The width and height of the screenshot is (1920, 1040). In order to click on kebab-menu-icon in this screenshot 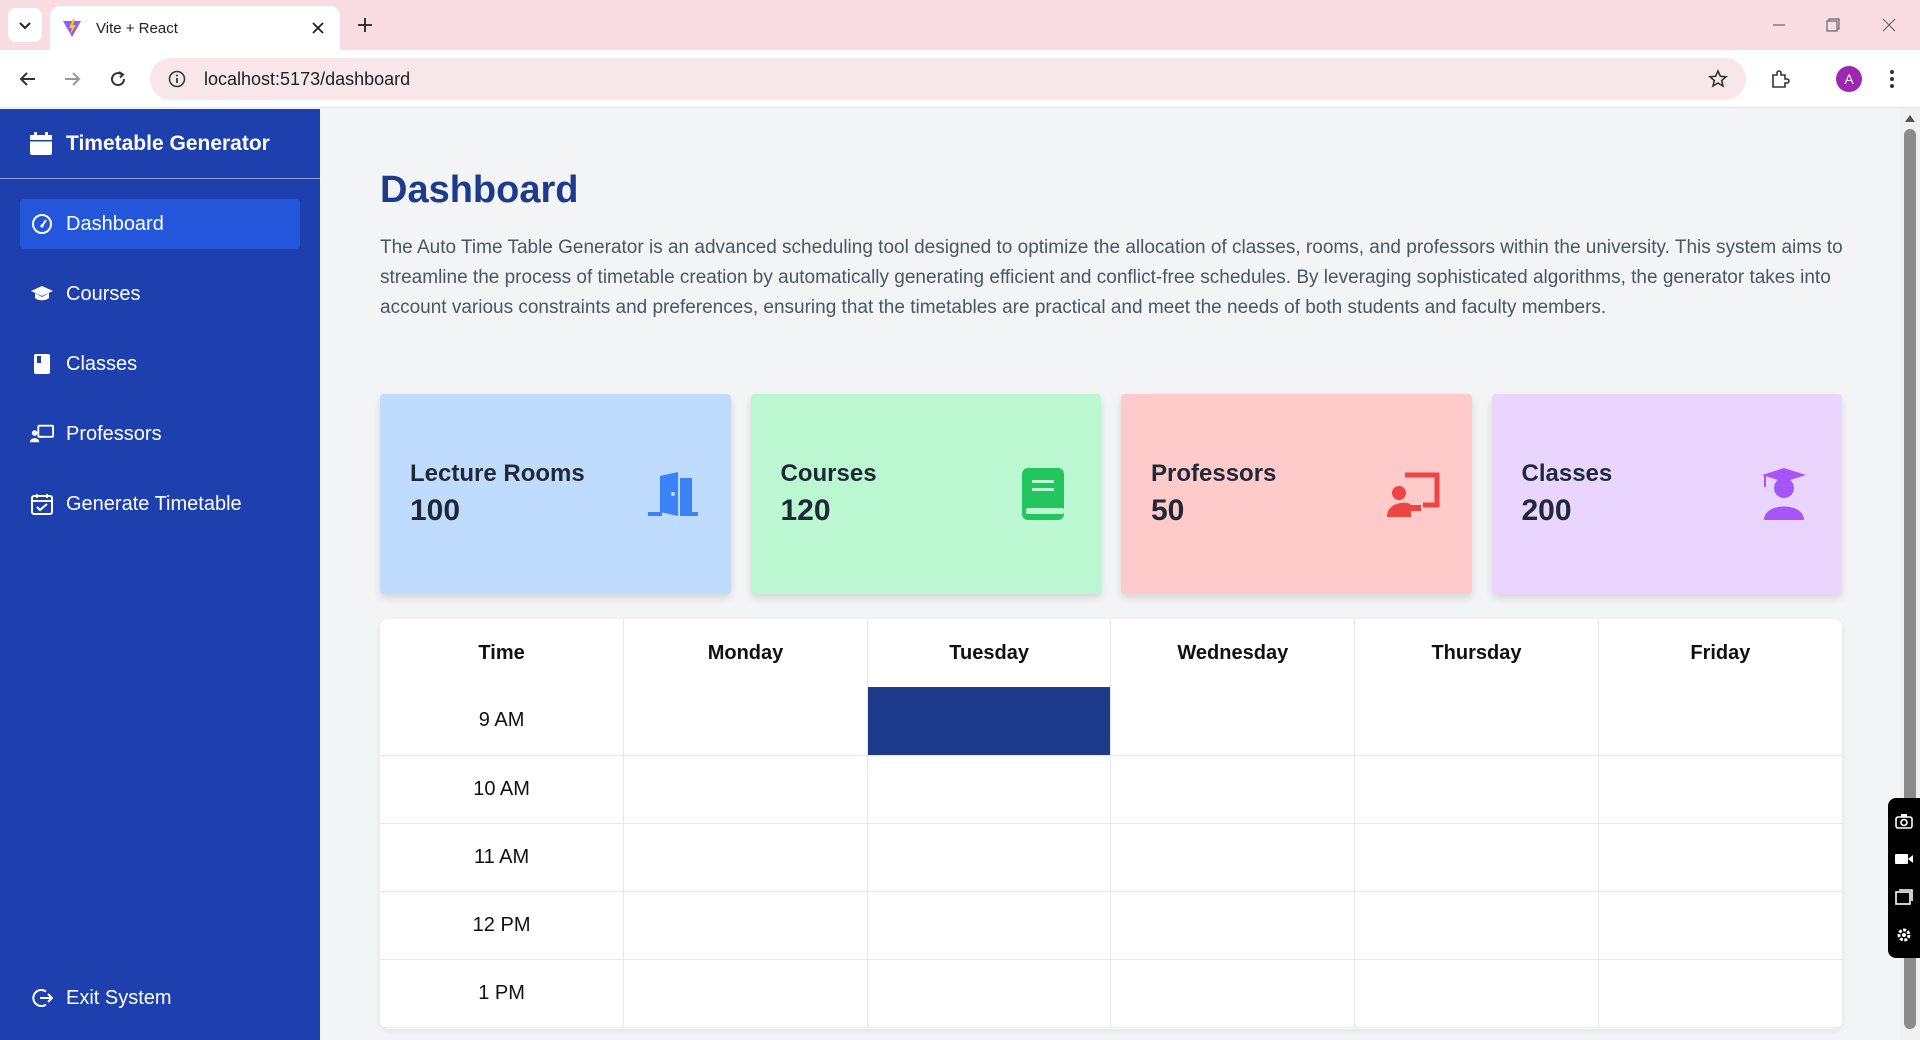, I will do `click(1892, 79)`.